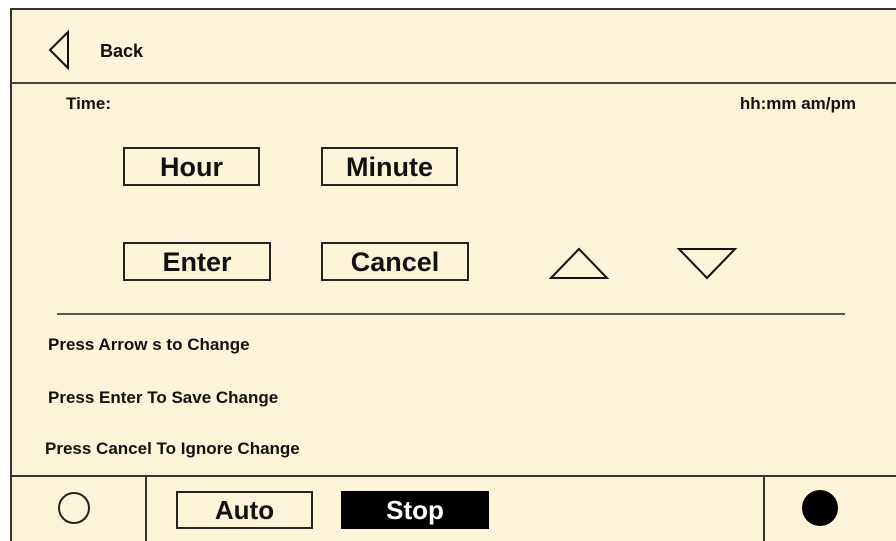 The width and height of the screenshot is (896, 541). What do you see at coordinates (820, 508) in the screenshot?
I see `filled-circle-icon` at bounding box center [820, 508].